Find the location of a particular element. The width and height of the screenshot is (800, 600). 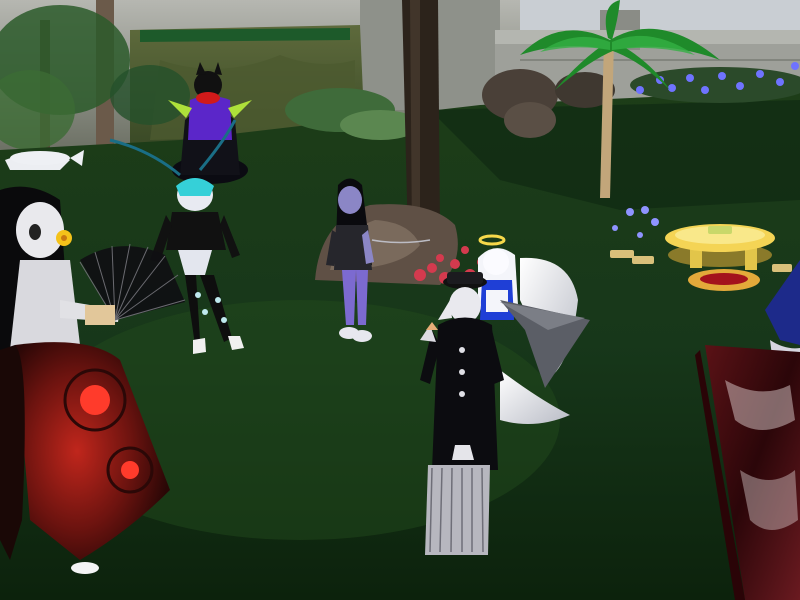

red-cushion is located at coordinates (724, 280).